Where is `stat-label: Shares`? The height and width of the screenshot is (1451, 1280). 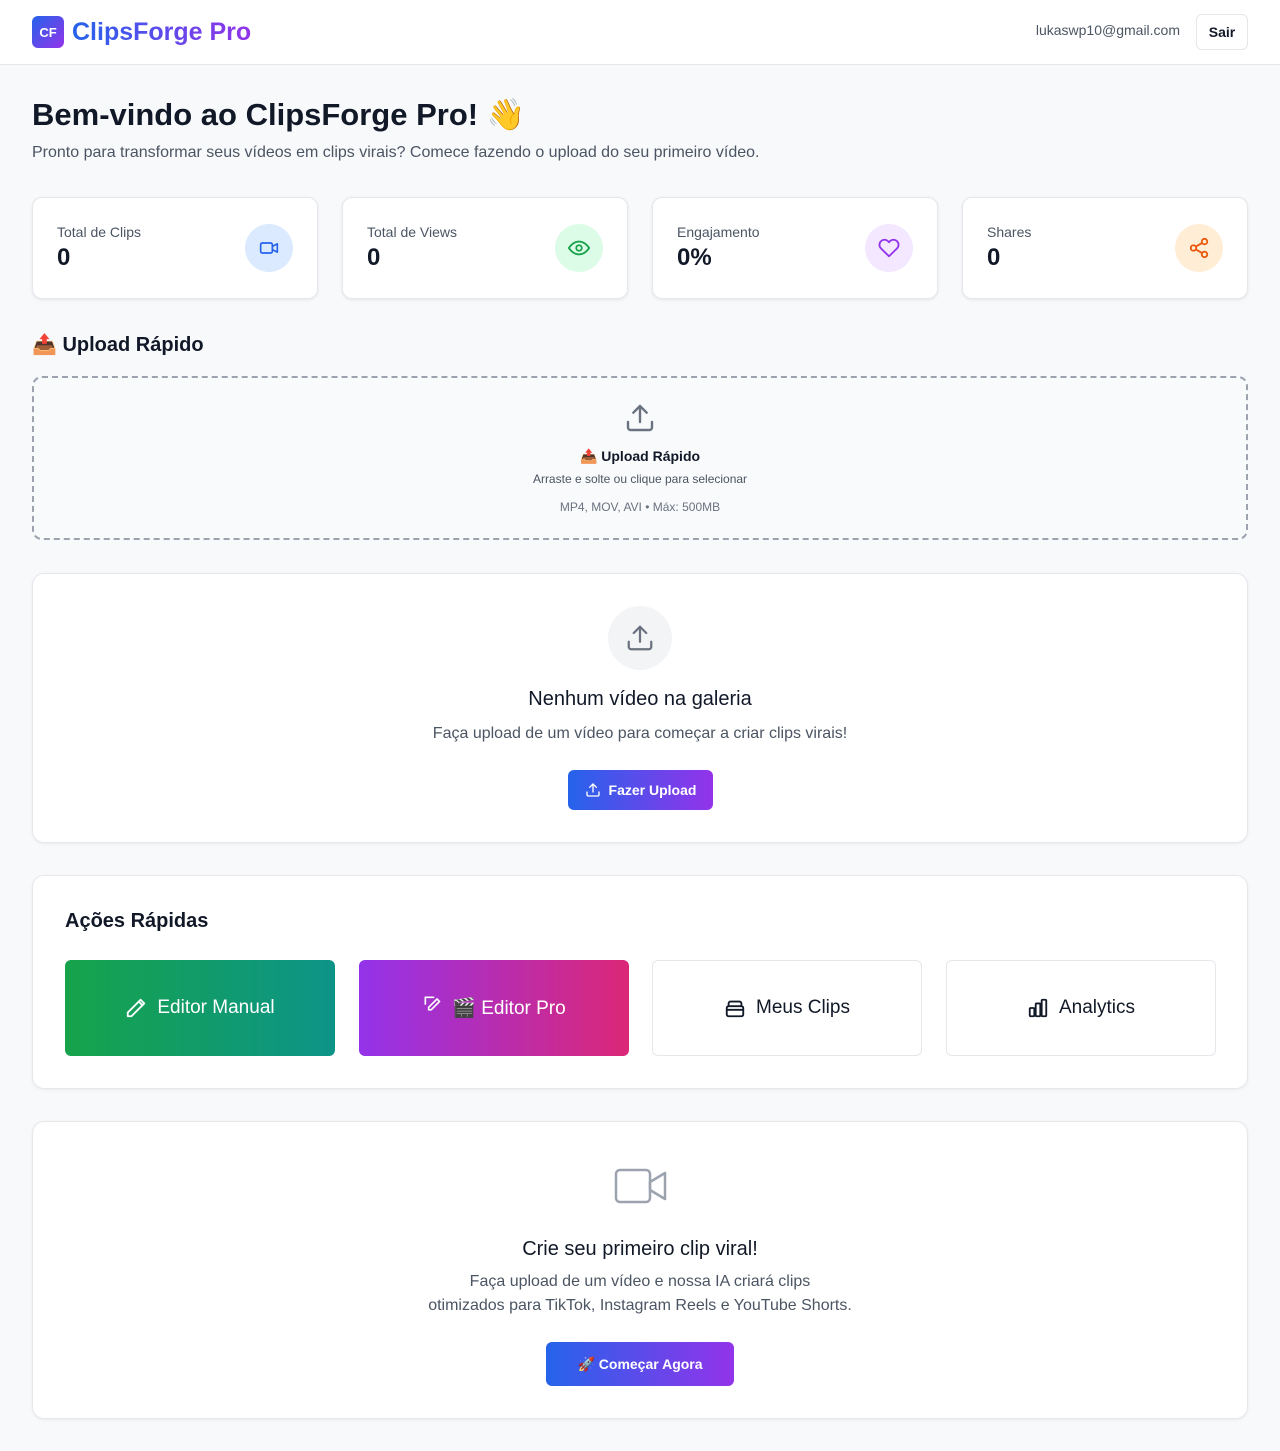 stat-label: Shares is located at coordinates (1009, 232).